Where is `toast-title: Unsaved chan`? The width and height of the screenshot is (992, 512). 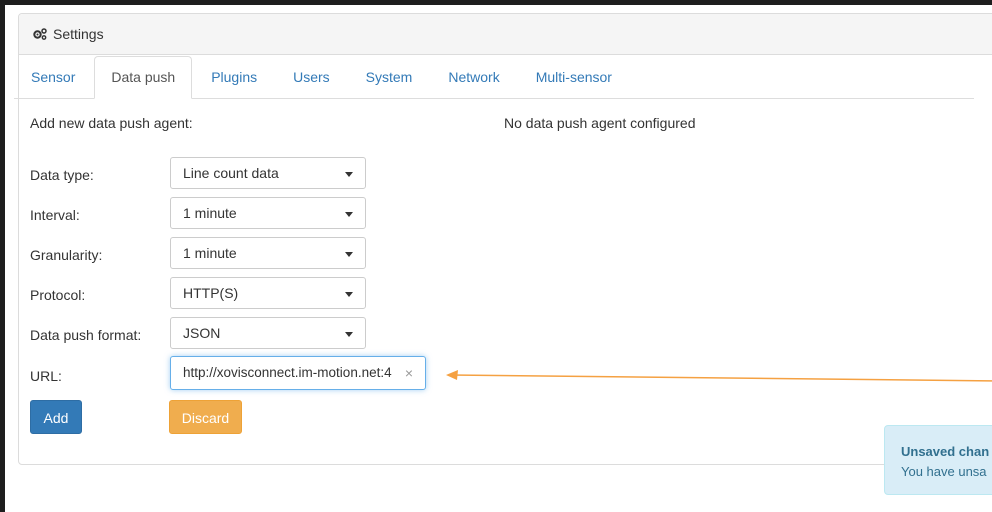
toast-title: Unsaved chan is located at coordinates (945, 451).